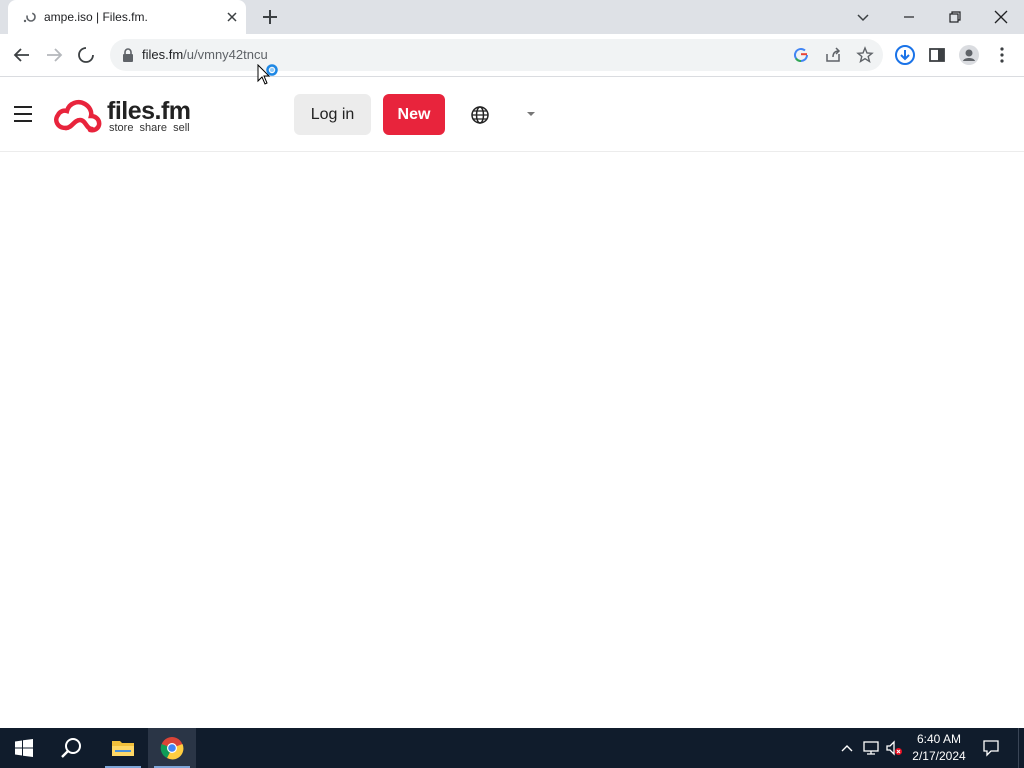 This screenshot has width=1024, height=768. What do you see at coordinates (512, 114) in the screenshot?
I see `site-header: files.fm store share sell Log in New` at bounding box center [512, 114].